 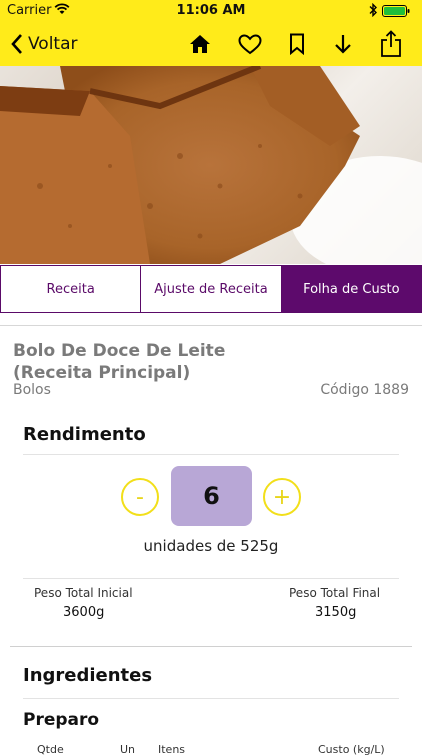 I want to click on weight-initial-label: Peso Total Inicial, so click(x=83, y=593).